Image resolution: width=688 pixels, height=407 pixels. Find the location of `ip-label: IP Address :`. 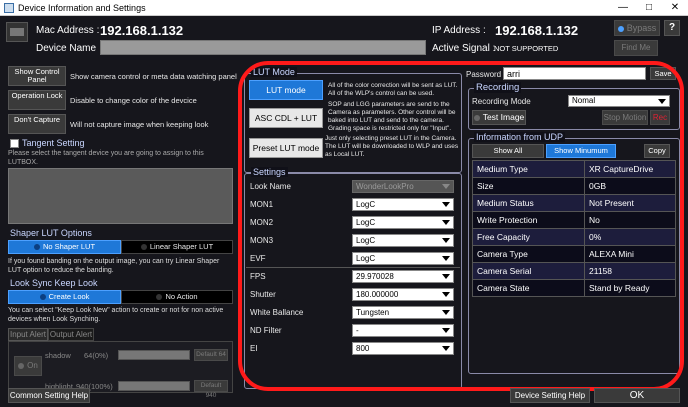

ip-label: IP Address : is located at coordinates (459, 30).